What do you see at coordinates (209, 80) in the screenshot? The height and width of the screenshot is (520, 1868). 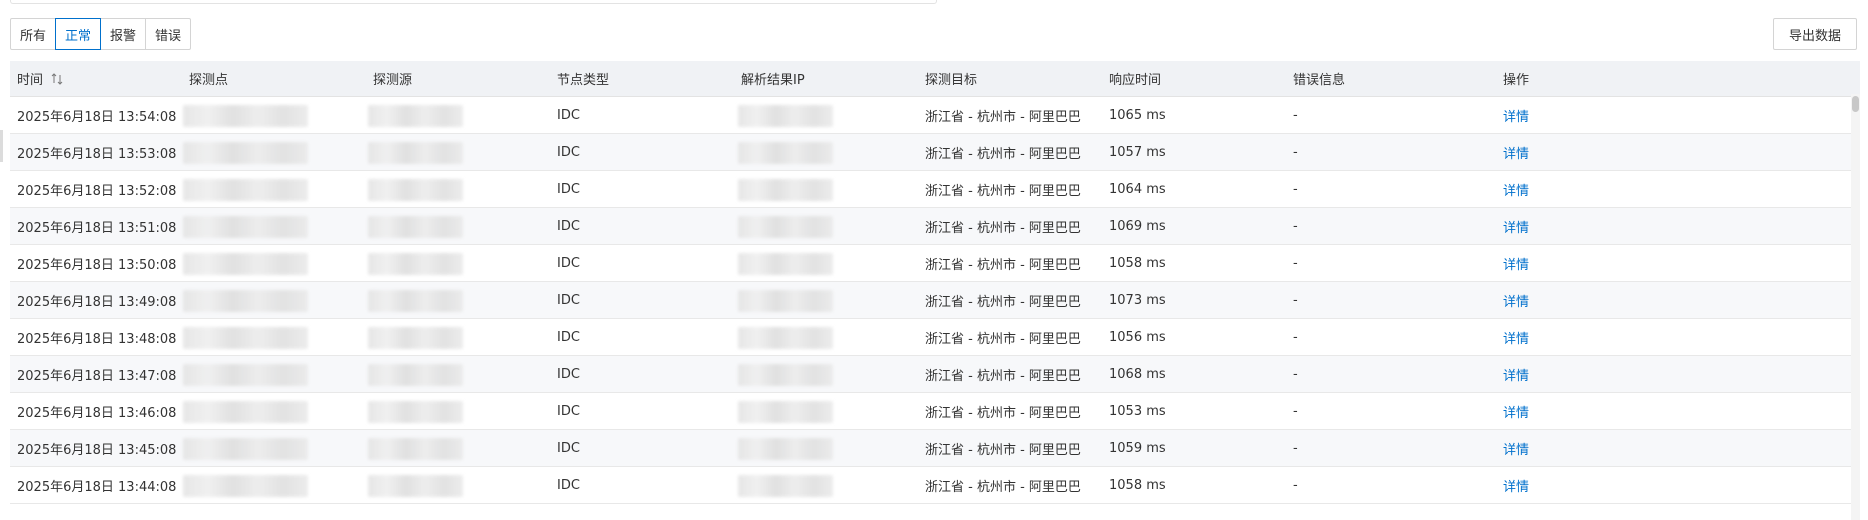 I see `column-header-probe-point: 探测点` at bounding box center [209, 80].